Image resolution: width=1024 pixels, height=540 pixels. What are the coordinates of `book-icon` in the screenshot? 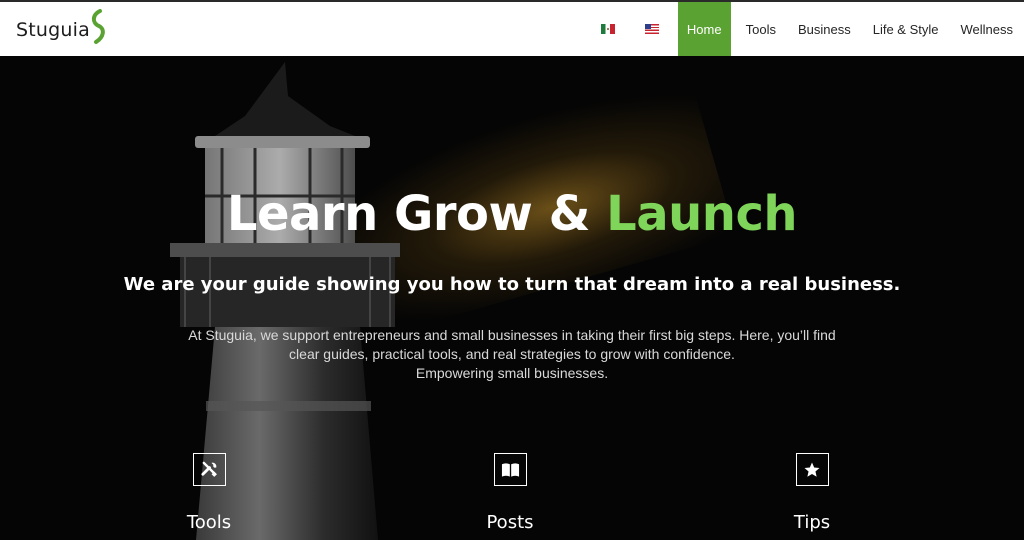 It's located at (510, 469).